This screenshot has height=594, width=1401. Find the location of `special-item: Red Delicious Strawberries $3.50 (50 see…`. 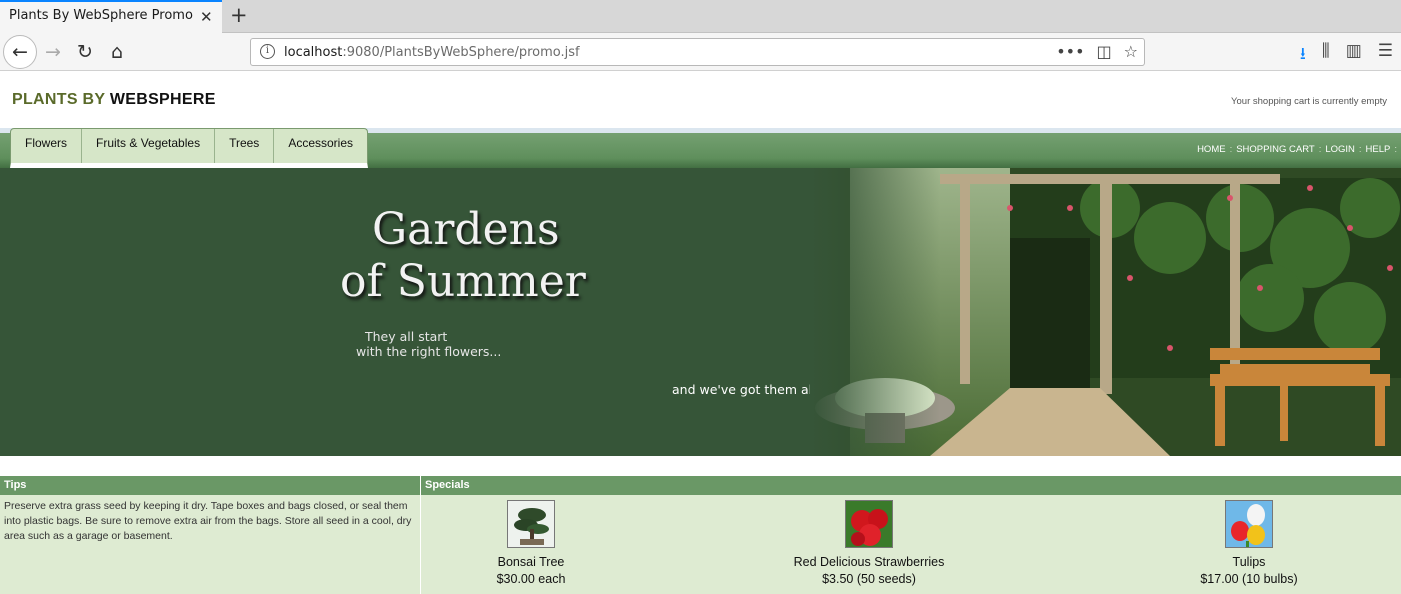

special-item: Red Delicious Strawberries $3.50 (50 see… is located at coordinates (869, 544).